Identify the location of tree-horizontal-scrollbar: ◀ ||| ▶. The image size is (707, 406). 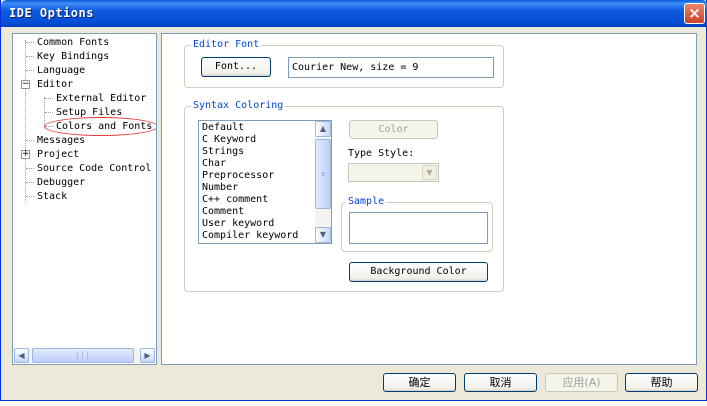
(84, 355).